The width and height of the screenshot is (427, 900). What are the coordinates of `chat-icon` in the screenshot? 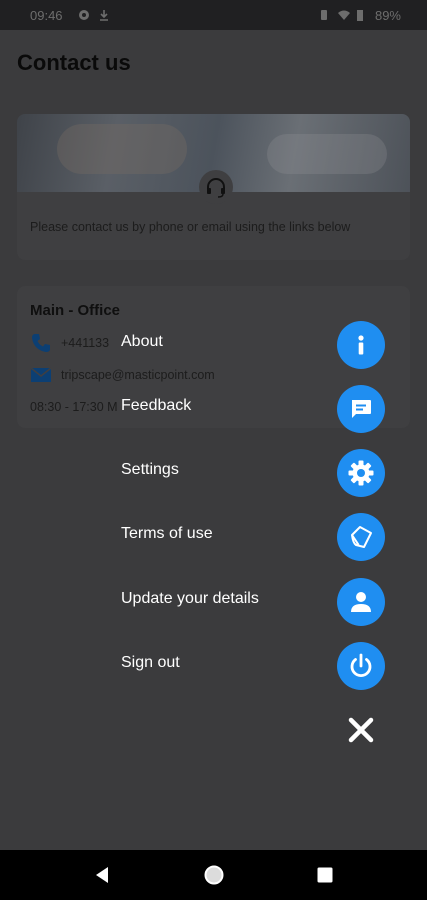 It's located at (361, 409).